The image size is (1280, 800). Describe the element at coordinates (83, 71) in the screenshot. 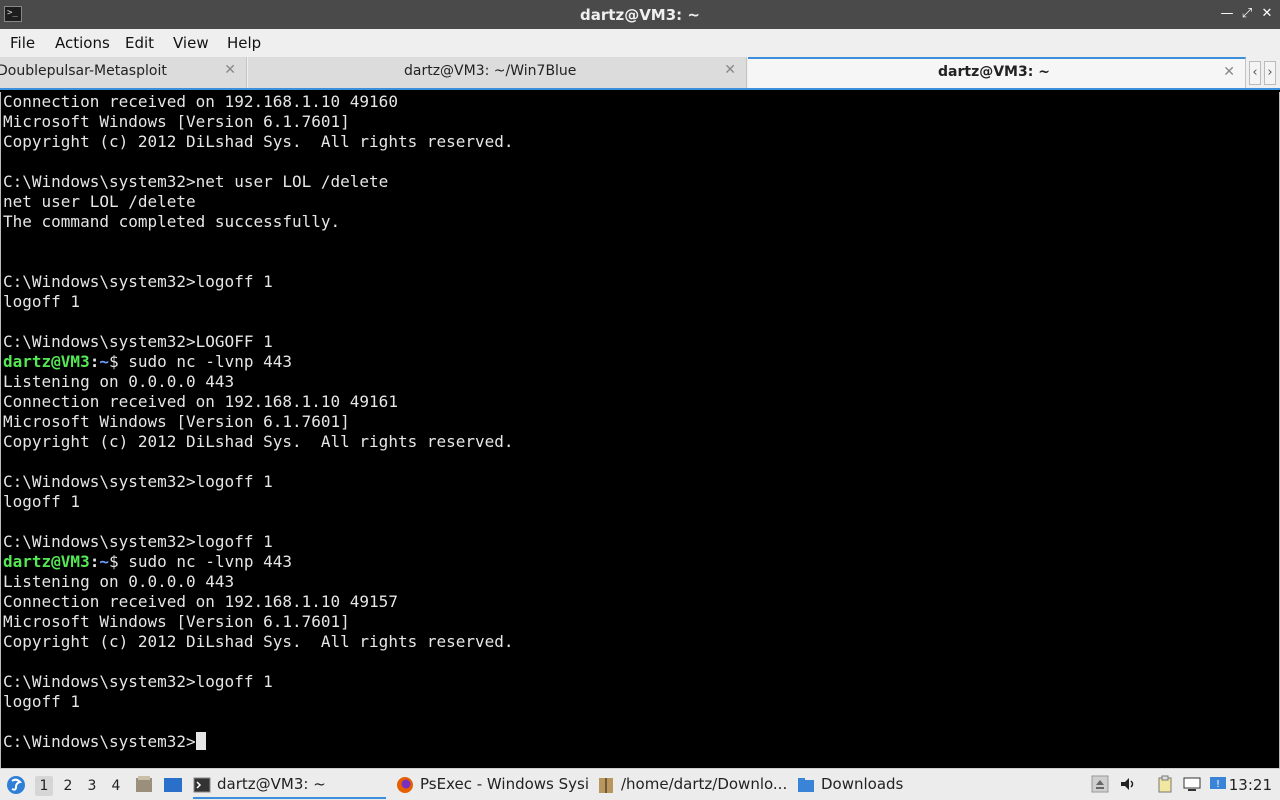

I see `tab-label: Doublepulsar-Metasploit` at that location.